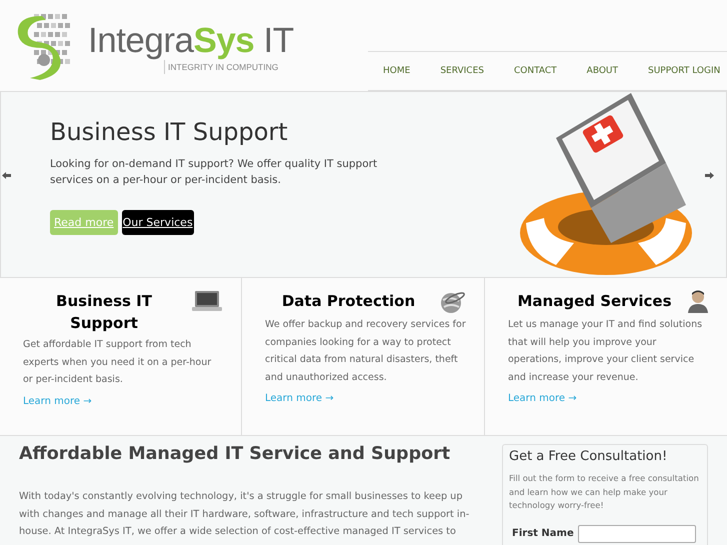 The width and height of the screenshot is (727, 545). Describe the element at coordinates (535, 71) in the screenshot. I see `nav-link: CONTACT` at that location.